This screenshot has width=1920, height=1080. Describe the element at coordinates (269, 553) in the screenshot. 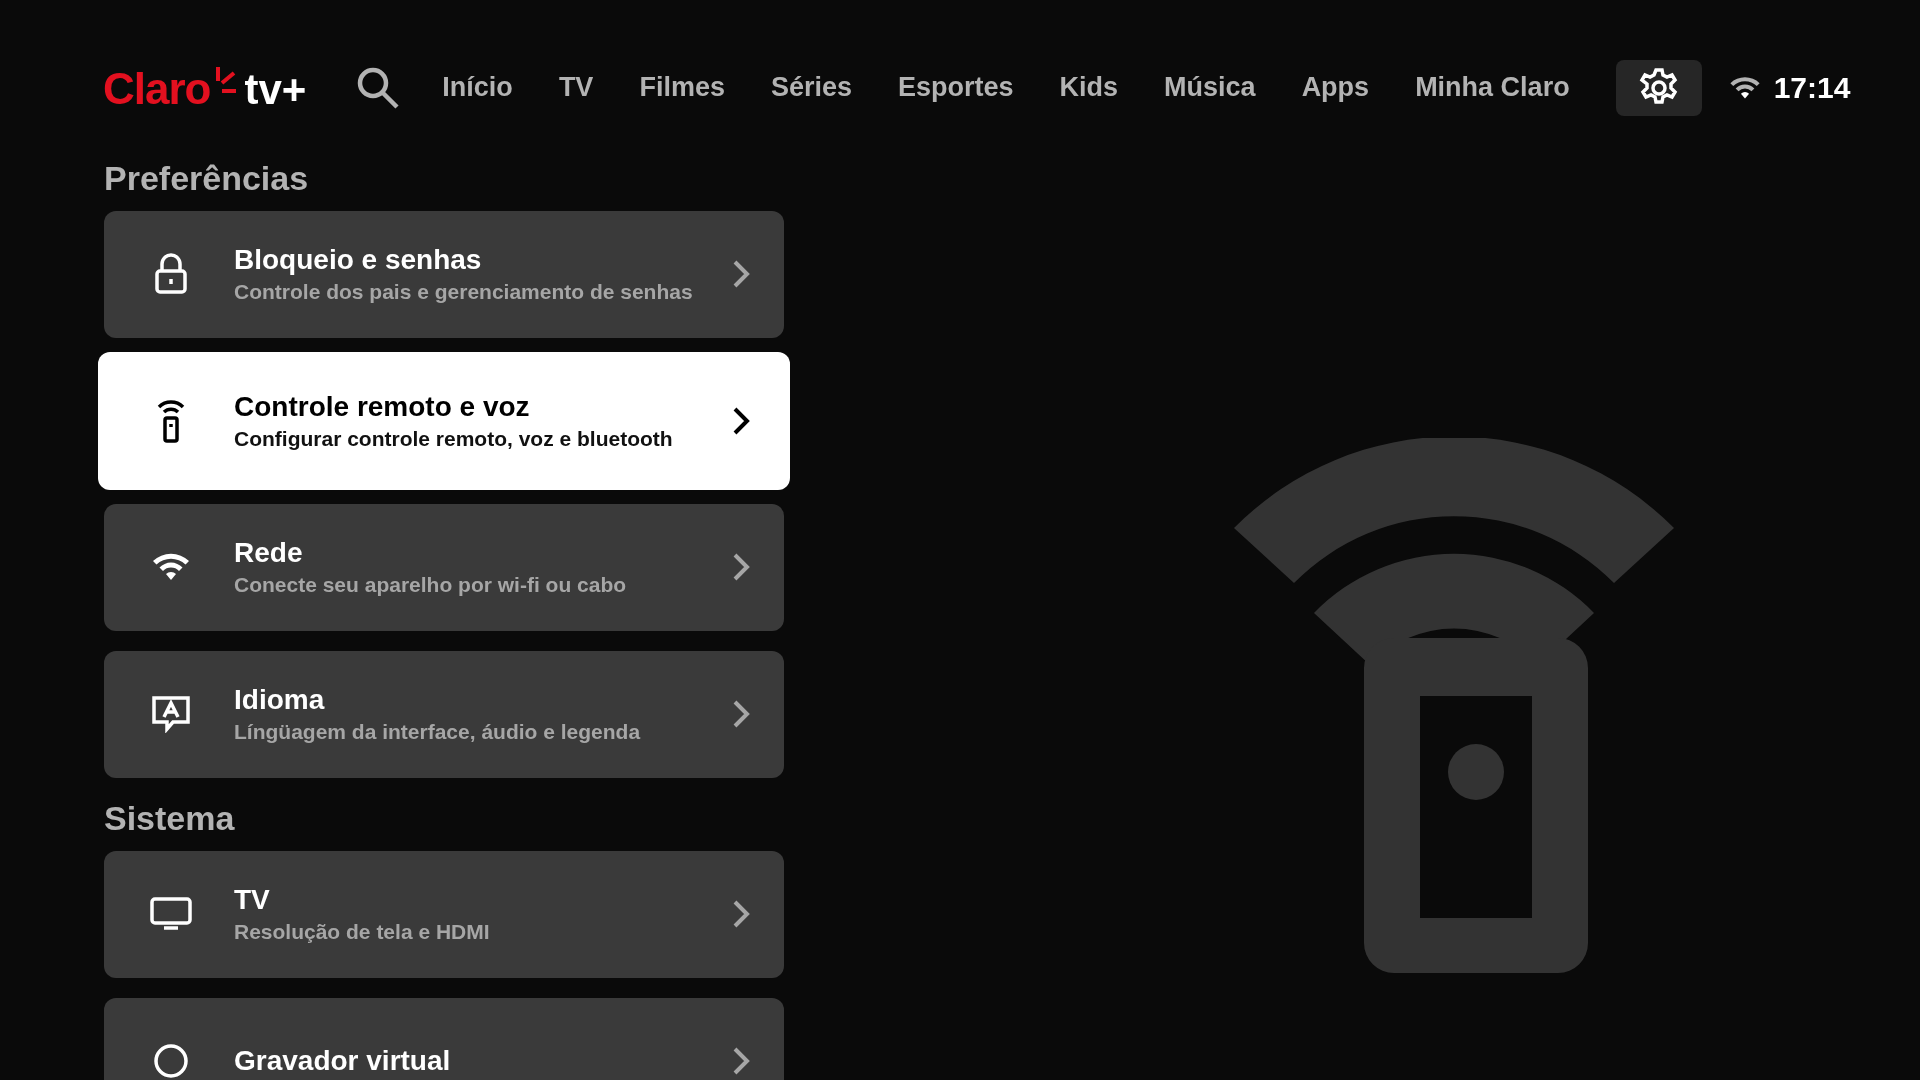

I see `item-title: Rede` at that location.